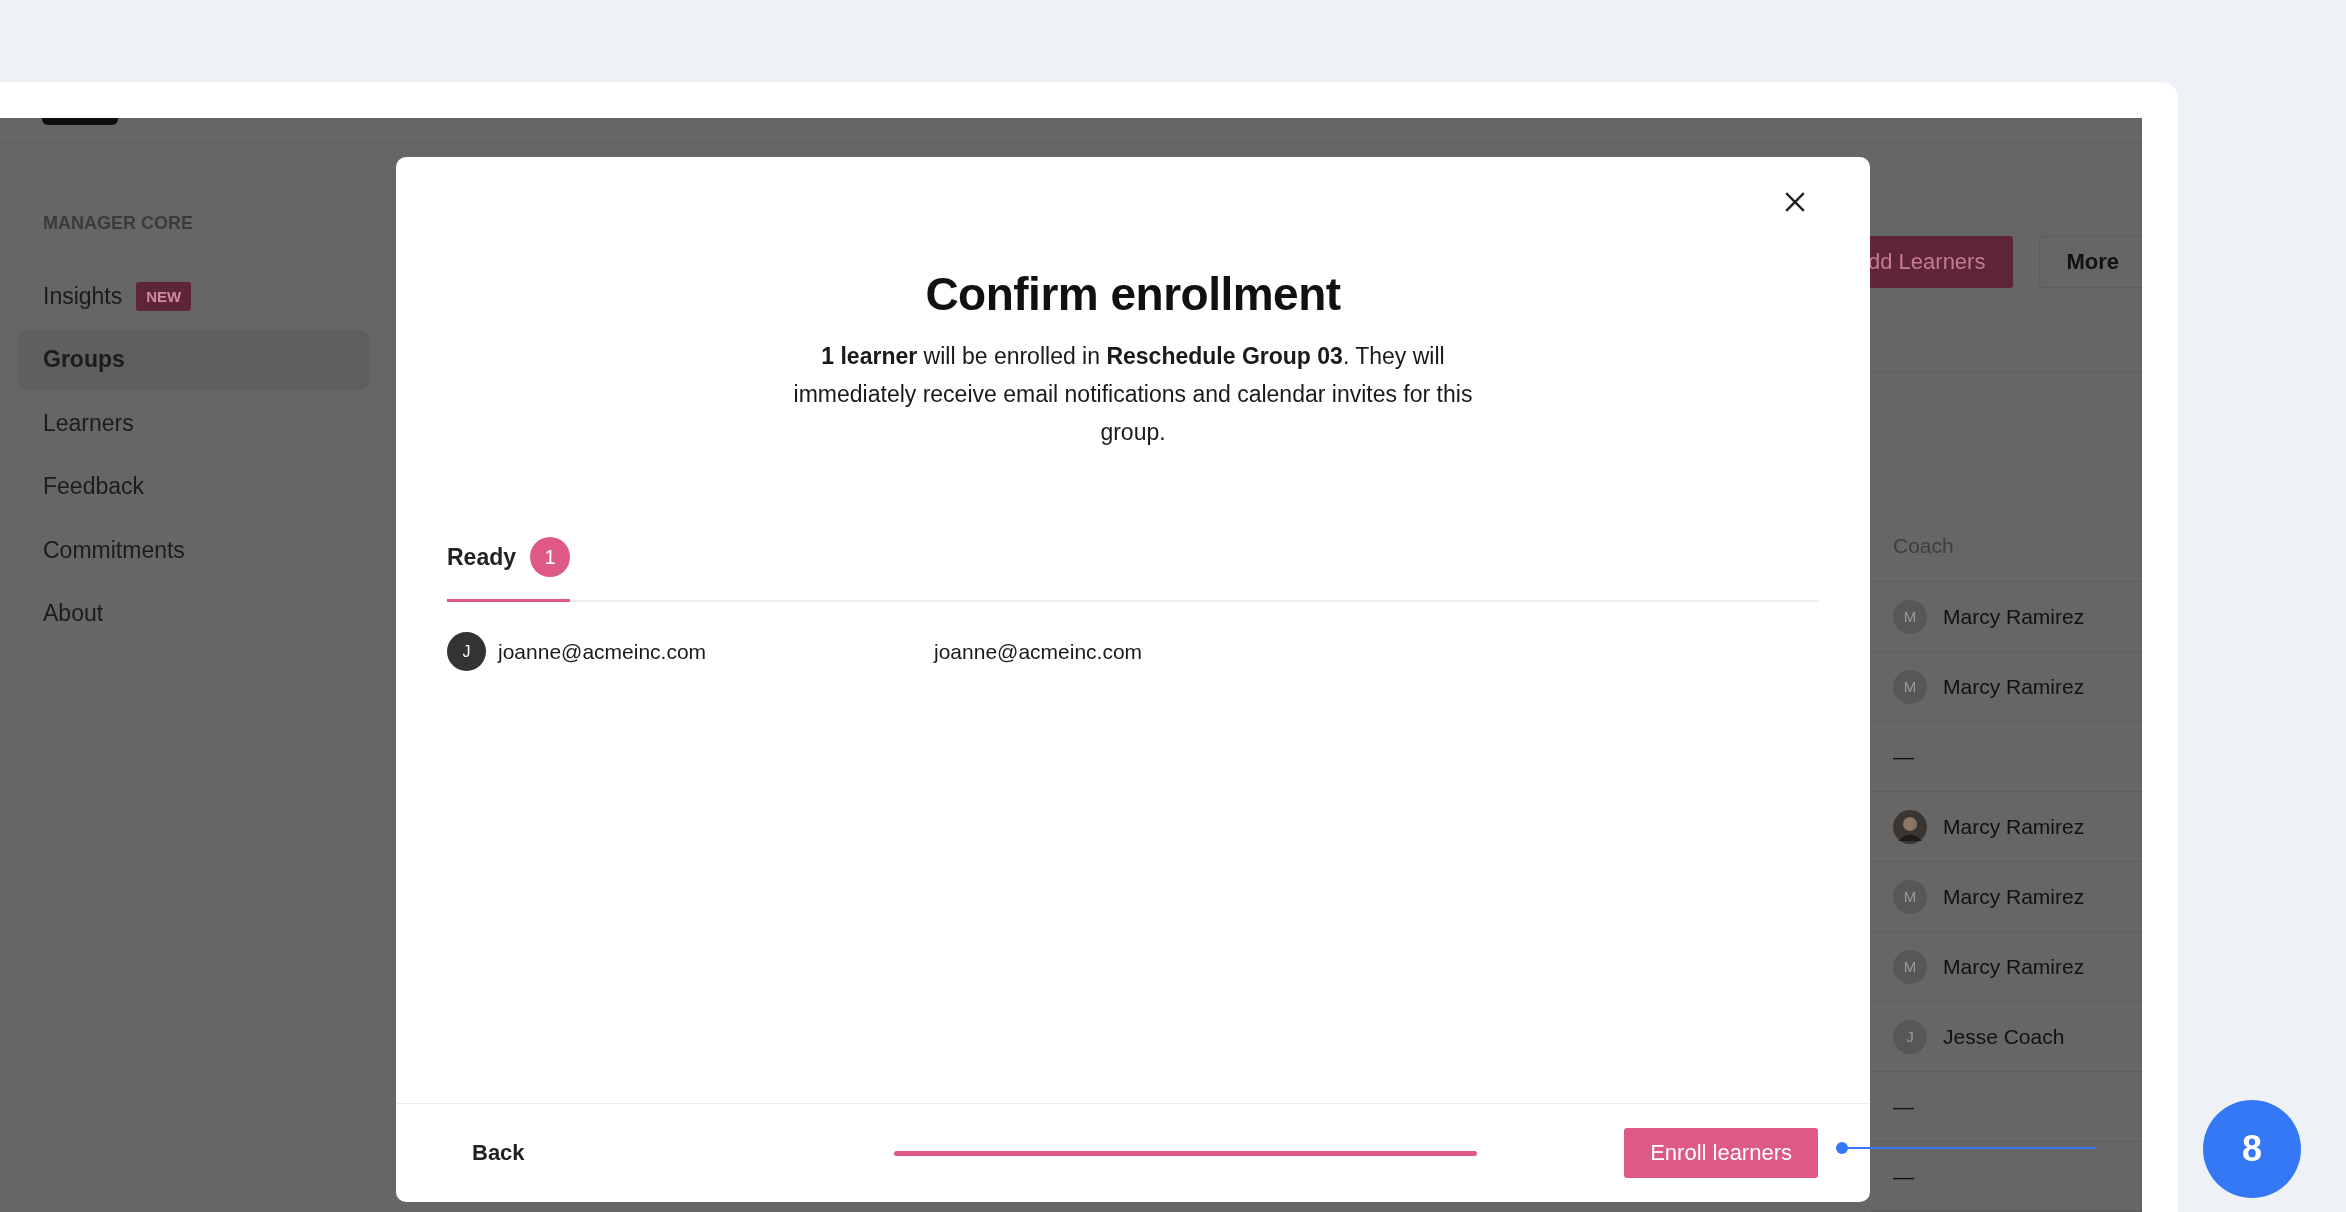 The image size is (2346, 1212). Describe the element at coordinates (194, 423) in the screenshot. I see `sidebar-item: Learners` at that location.